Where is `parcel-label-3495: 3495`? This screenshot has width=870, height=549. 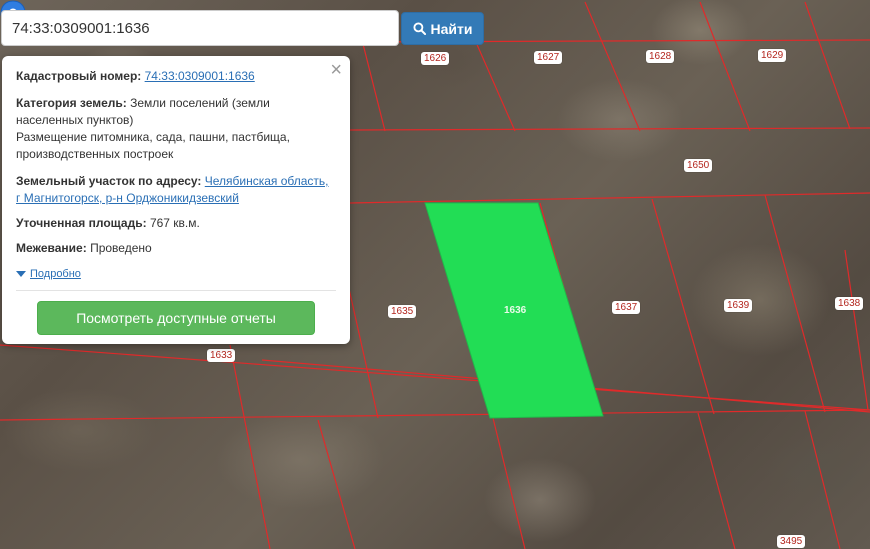 parcel-label-3495: 3495 is located at coordinates (791, 541).